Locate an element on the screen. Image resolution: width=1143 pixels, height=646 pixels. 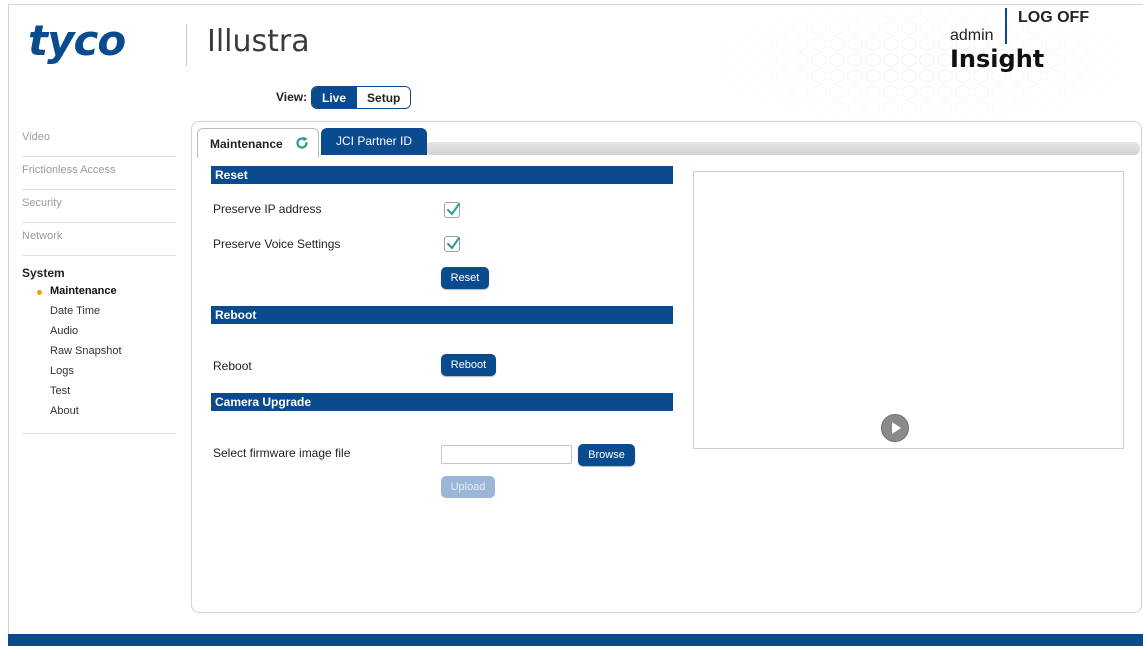
play-icon is located at coordinates (895, 428).